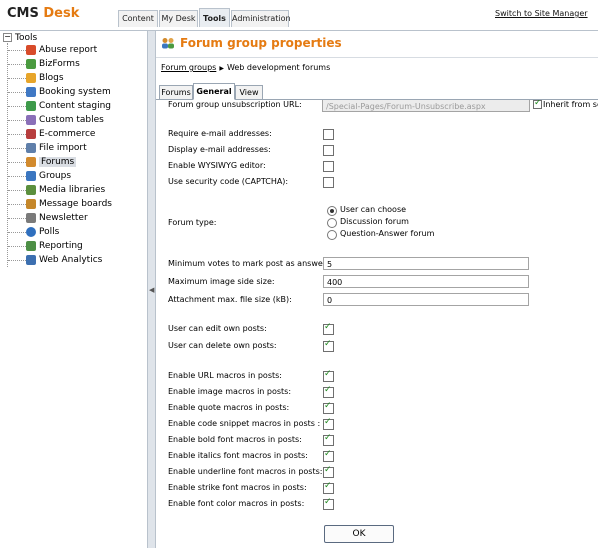  What do you see at coordinates (45, 246) in the screenshot?
I see `tree-item-reporting: Reporting` at bounding box center [45, 246].